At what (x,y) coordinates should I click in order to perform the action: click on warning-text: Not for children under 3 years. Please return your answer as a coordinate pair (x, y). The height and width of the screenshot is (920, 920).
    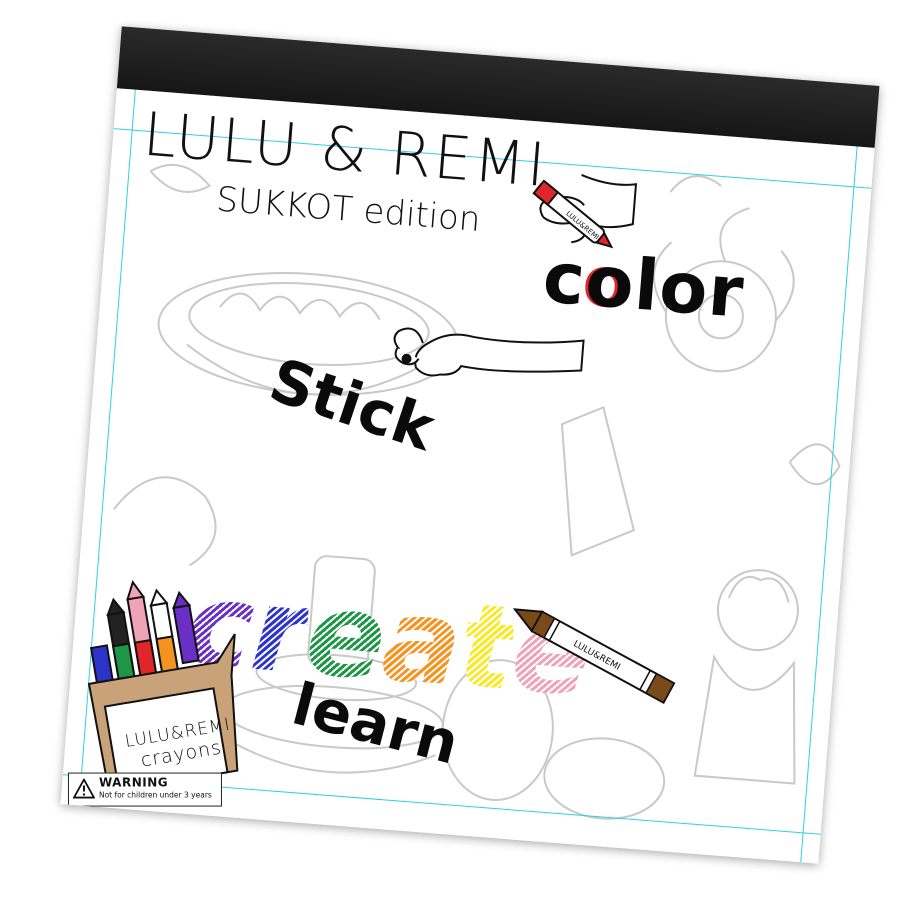
    Looking at the image, I should click on (155, 795).